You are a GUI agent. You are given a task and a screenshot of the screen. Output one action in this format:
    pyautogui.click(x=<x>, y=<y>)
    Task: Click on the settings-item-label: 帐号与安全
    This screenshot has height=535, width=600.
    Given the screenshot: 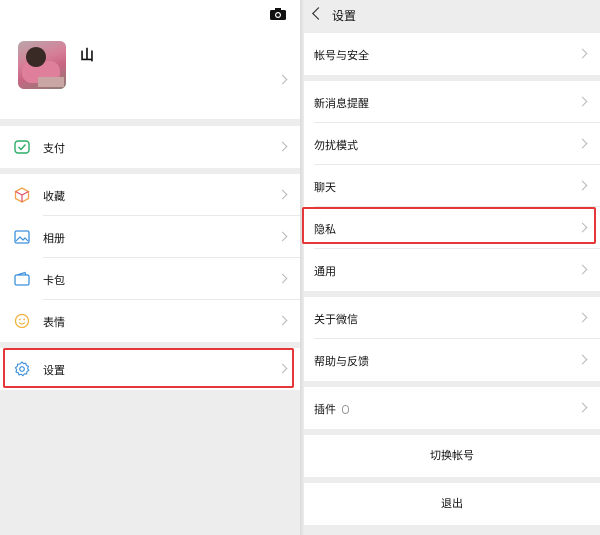 What is the action you would take?
    pyautogui.click(x=341, y=55)
    